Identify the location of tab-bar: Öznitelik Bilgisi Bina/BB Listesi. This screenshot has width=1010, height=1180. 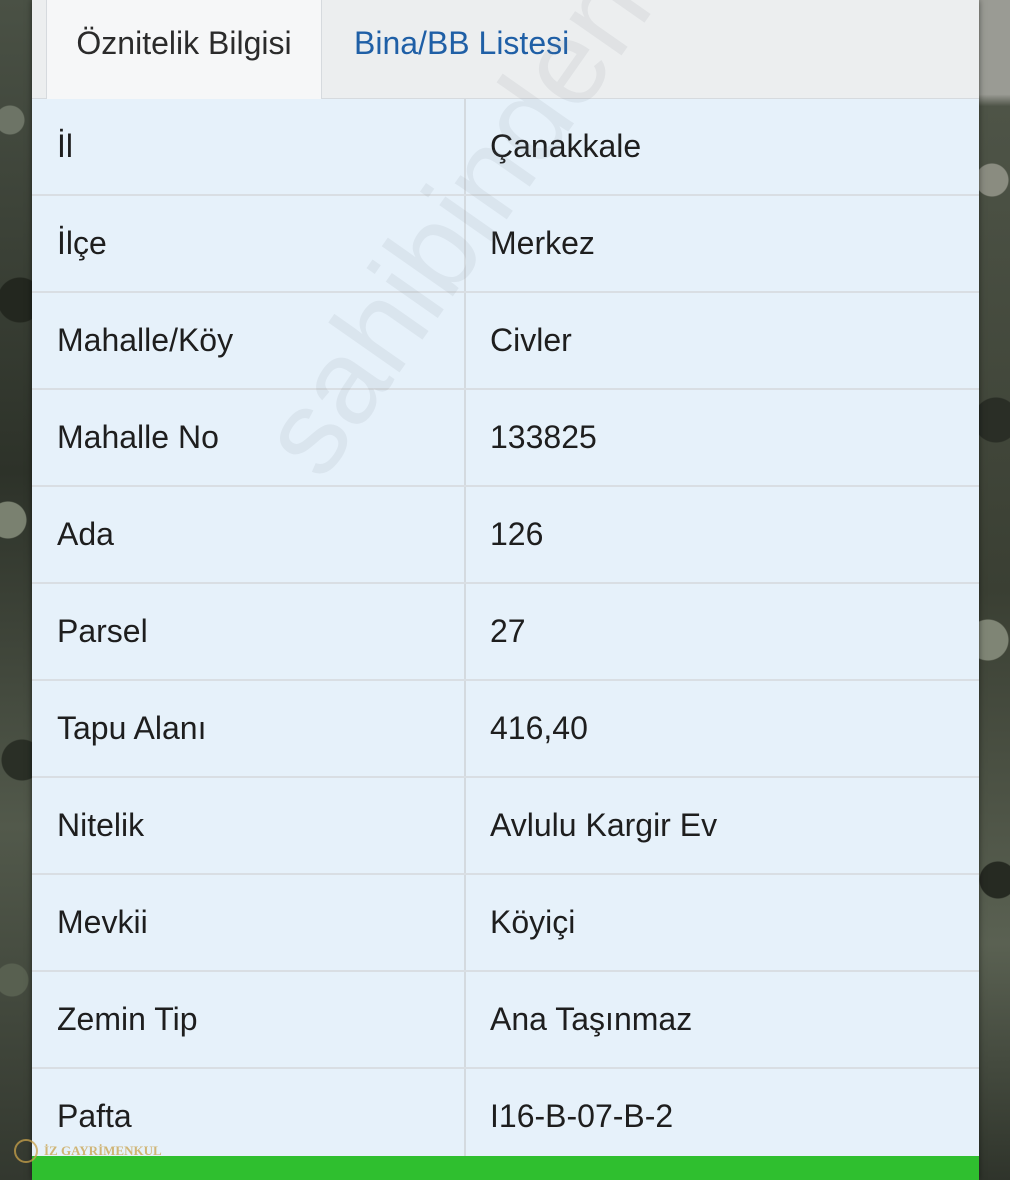
(505, 49).